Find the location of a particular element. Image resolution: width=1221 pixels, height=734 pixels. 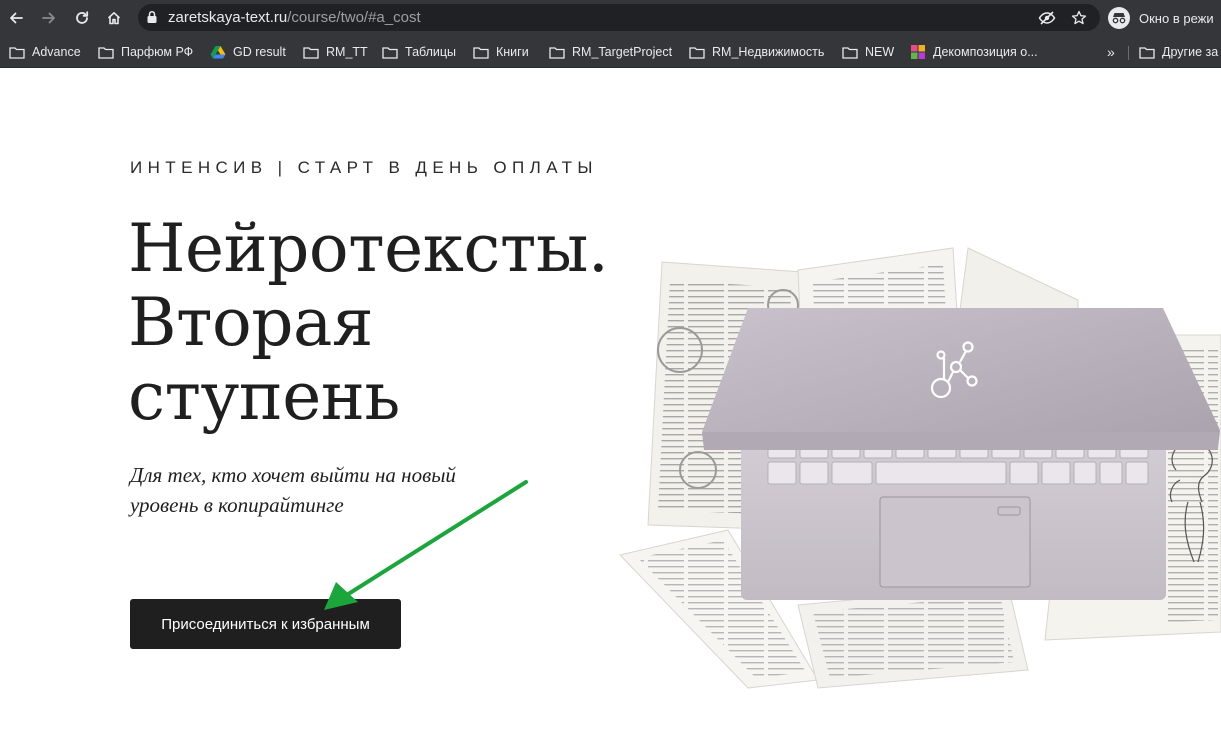

app-grid-icon is located at coordinates (917, 52).